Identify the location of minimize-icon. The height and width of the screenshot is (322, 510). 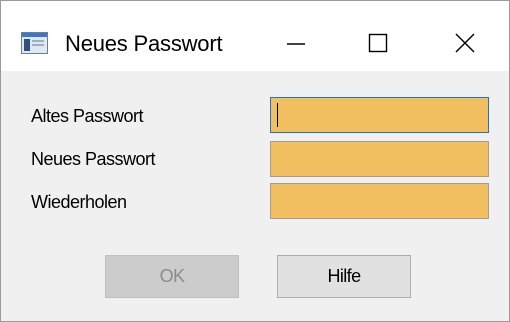
(296, 44).